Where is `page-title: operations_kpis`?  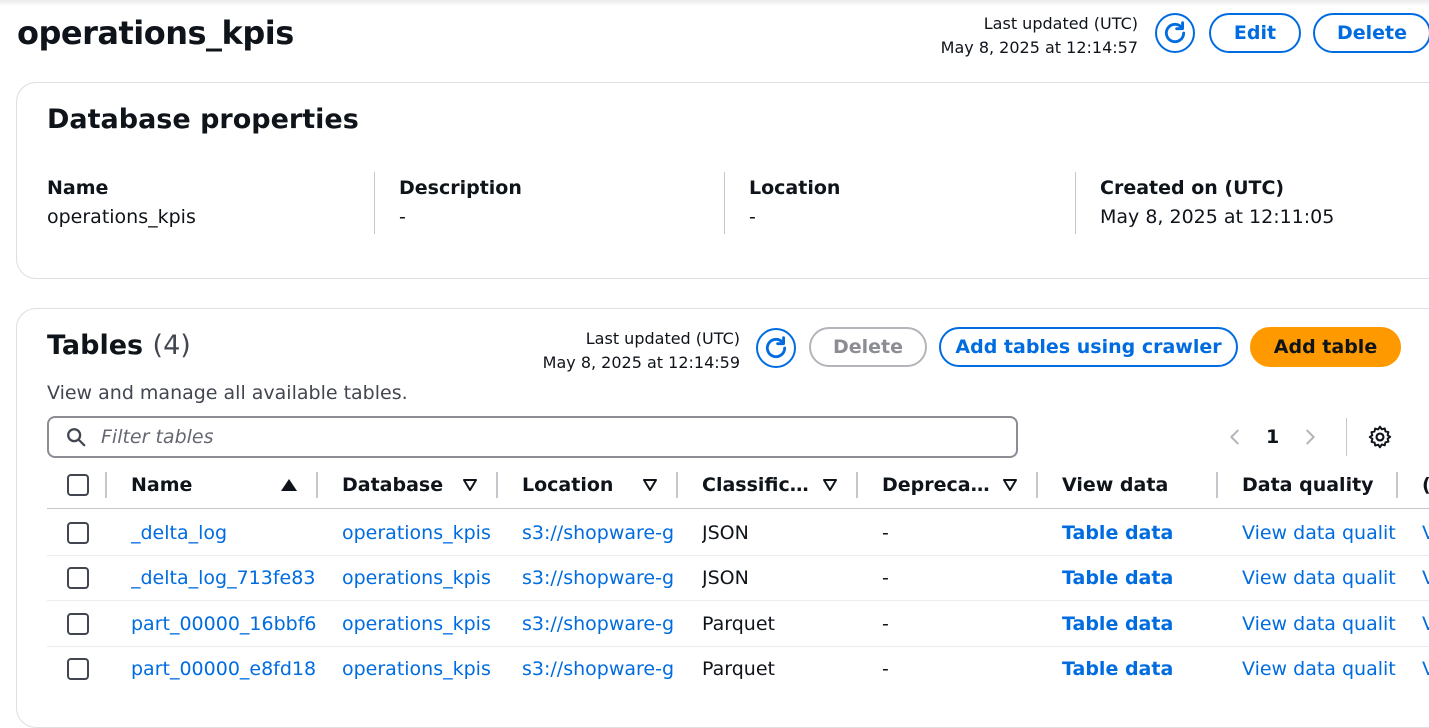
page-title: operations_kpis is located at coordinates (155, 33).